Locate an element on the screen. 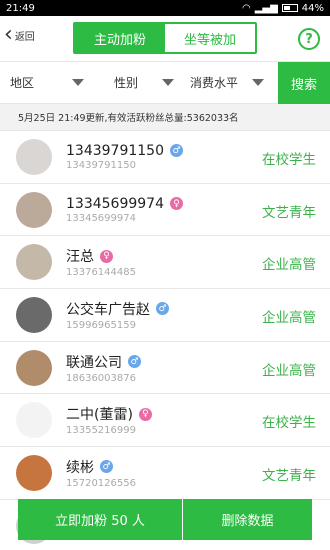  wifi-icon: ◠ is located at coordinates (246, 8).